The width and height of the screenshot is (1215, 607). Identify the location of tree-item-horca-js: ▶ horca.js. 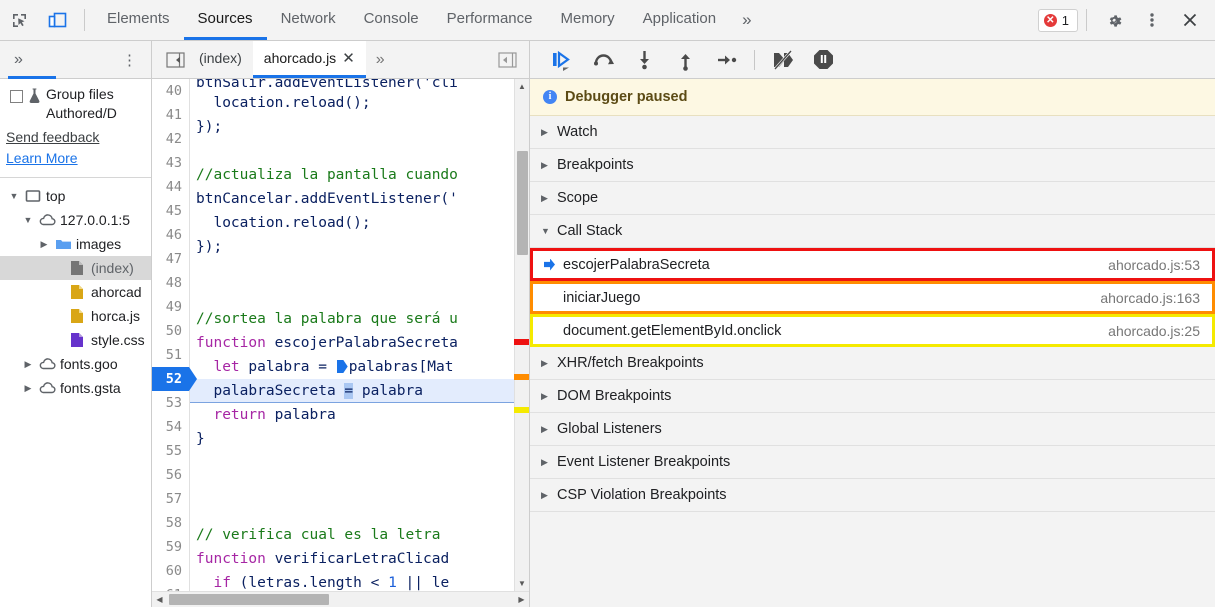
(75, 316).